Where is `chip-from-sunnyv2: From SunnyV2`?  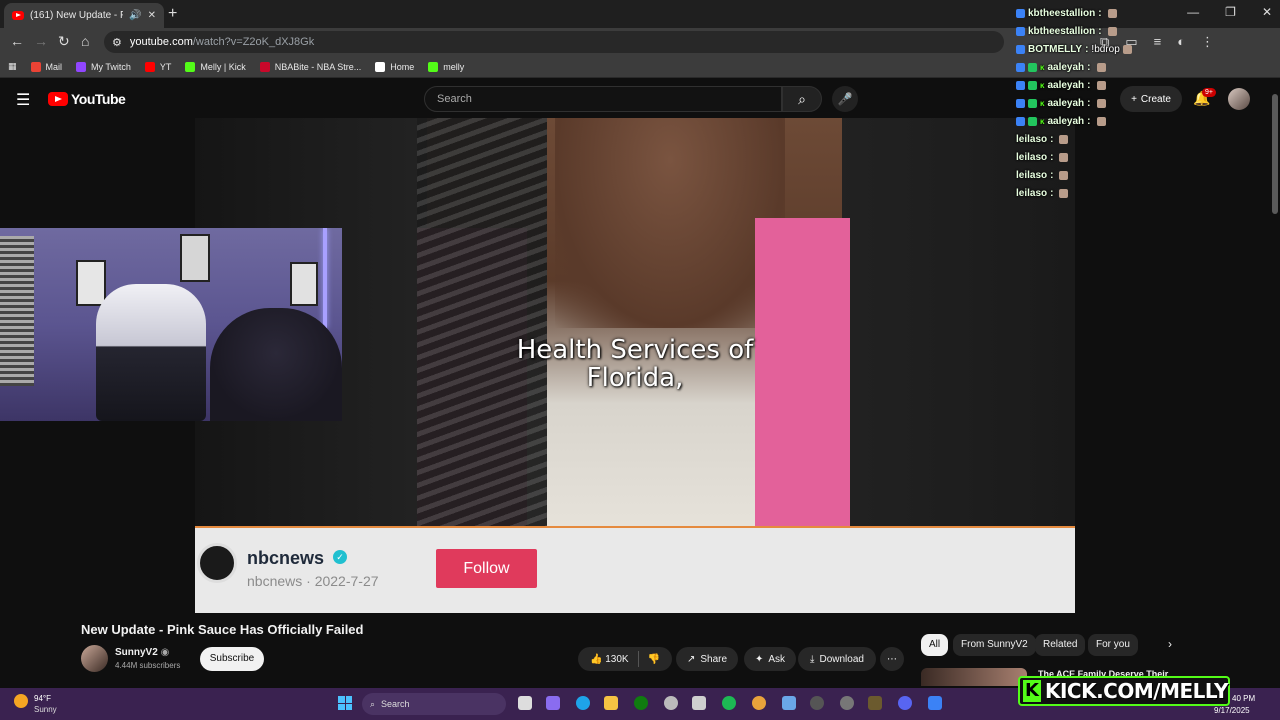 chip-from-sunnyv2: From SunnyV2 is located at coordinates (994, 645).